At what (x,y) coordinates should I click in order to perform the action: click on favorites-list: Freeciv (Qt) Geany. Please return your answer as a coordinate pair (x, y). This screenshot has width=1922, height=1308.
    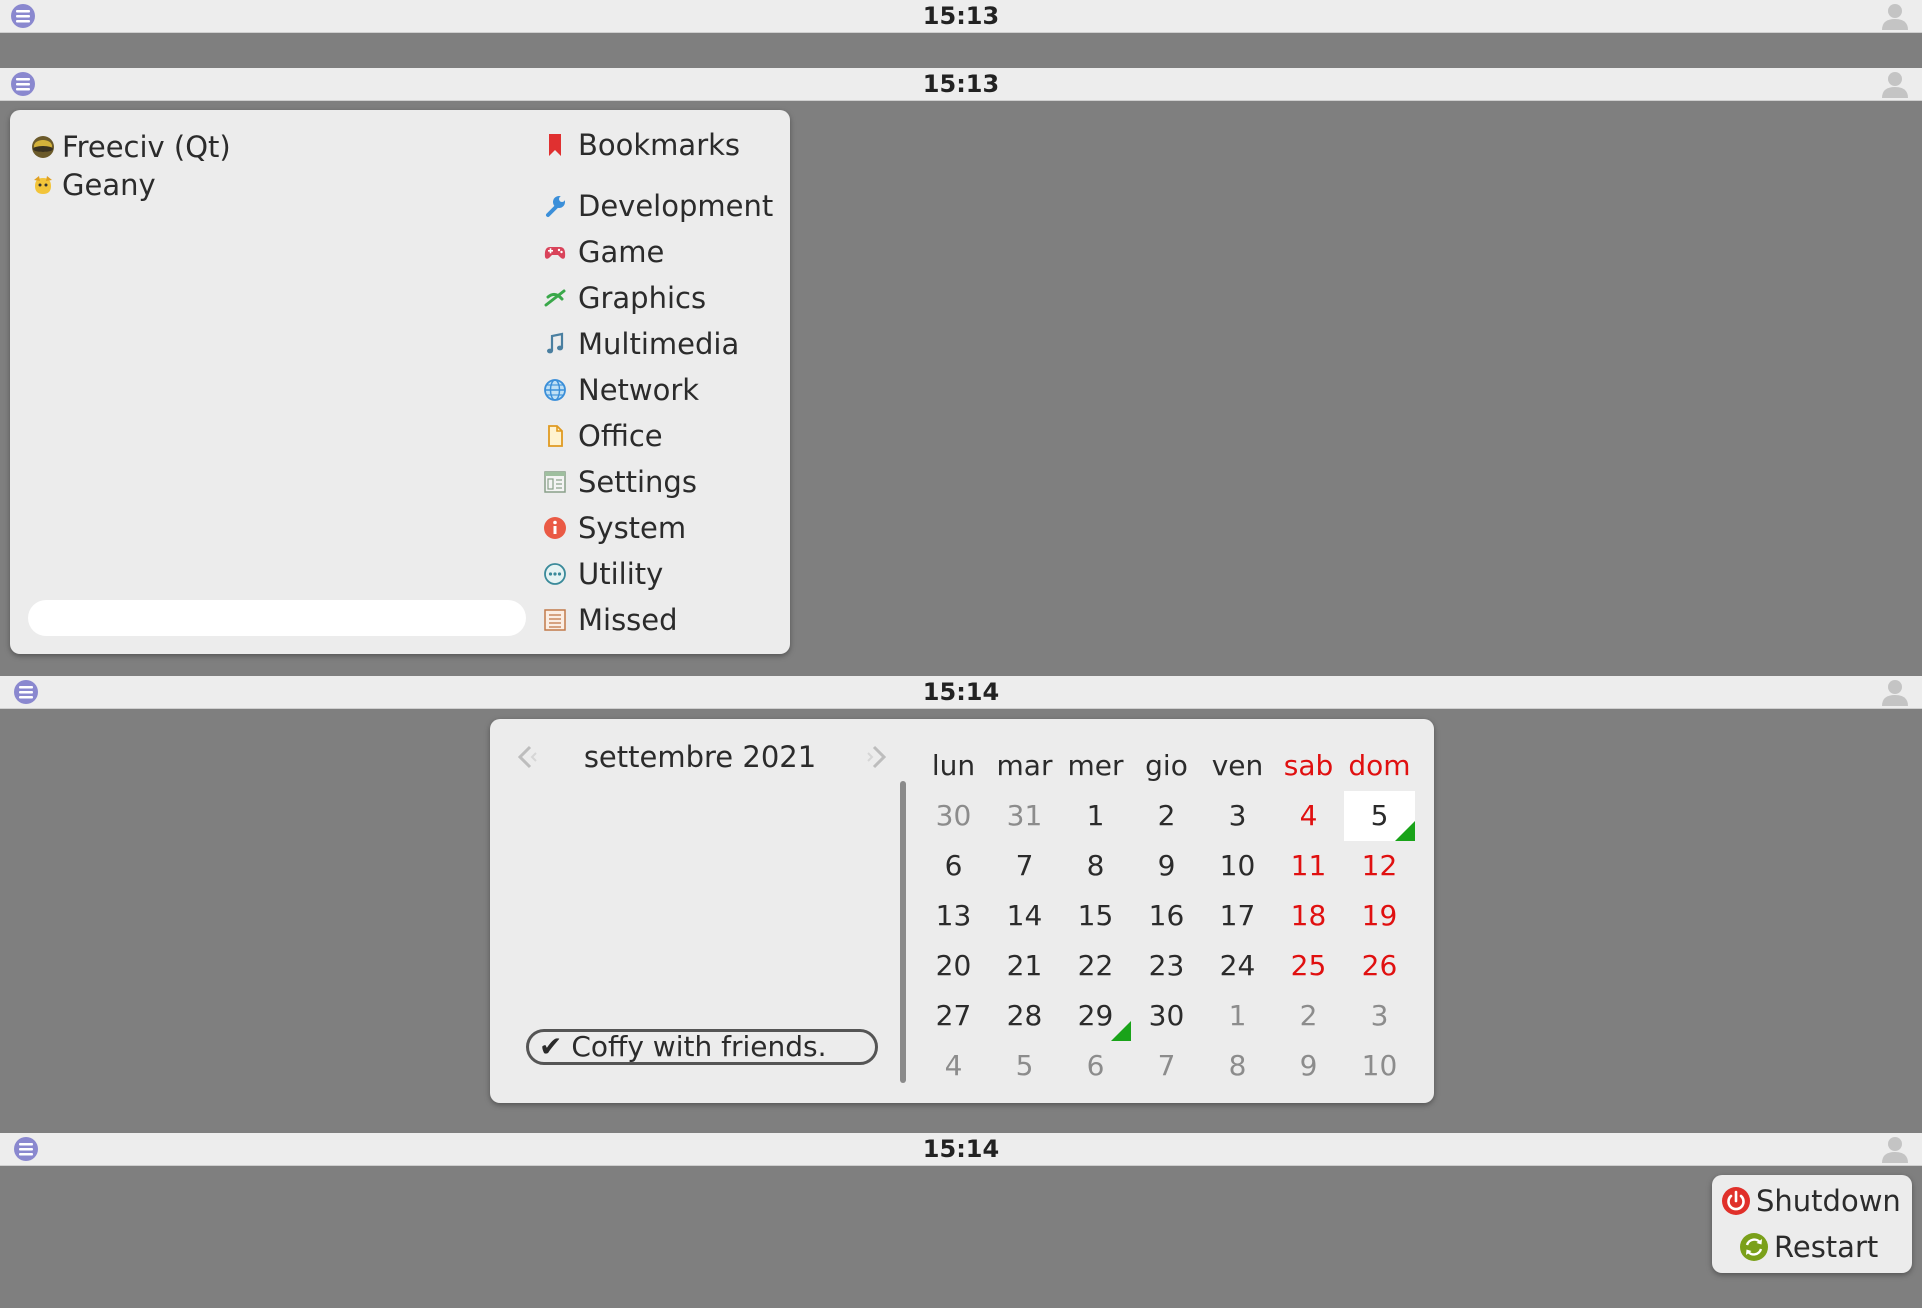
    Looking at the image, I should click on (130, 166).